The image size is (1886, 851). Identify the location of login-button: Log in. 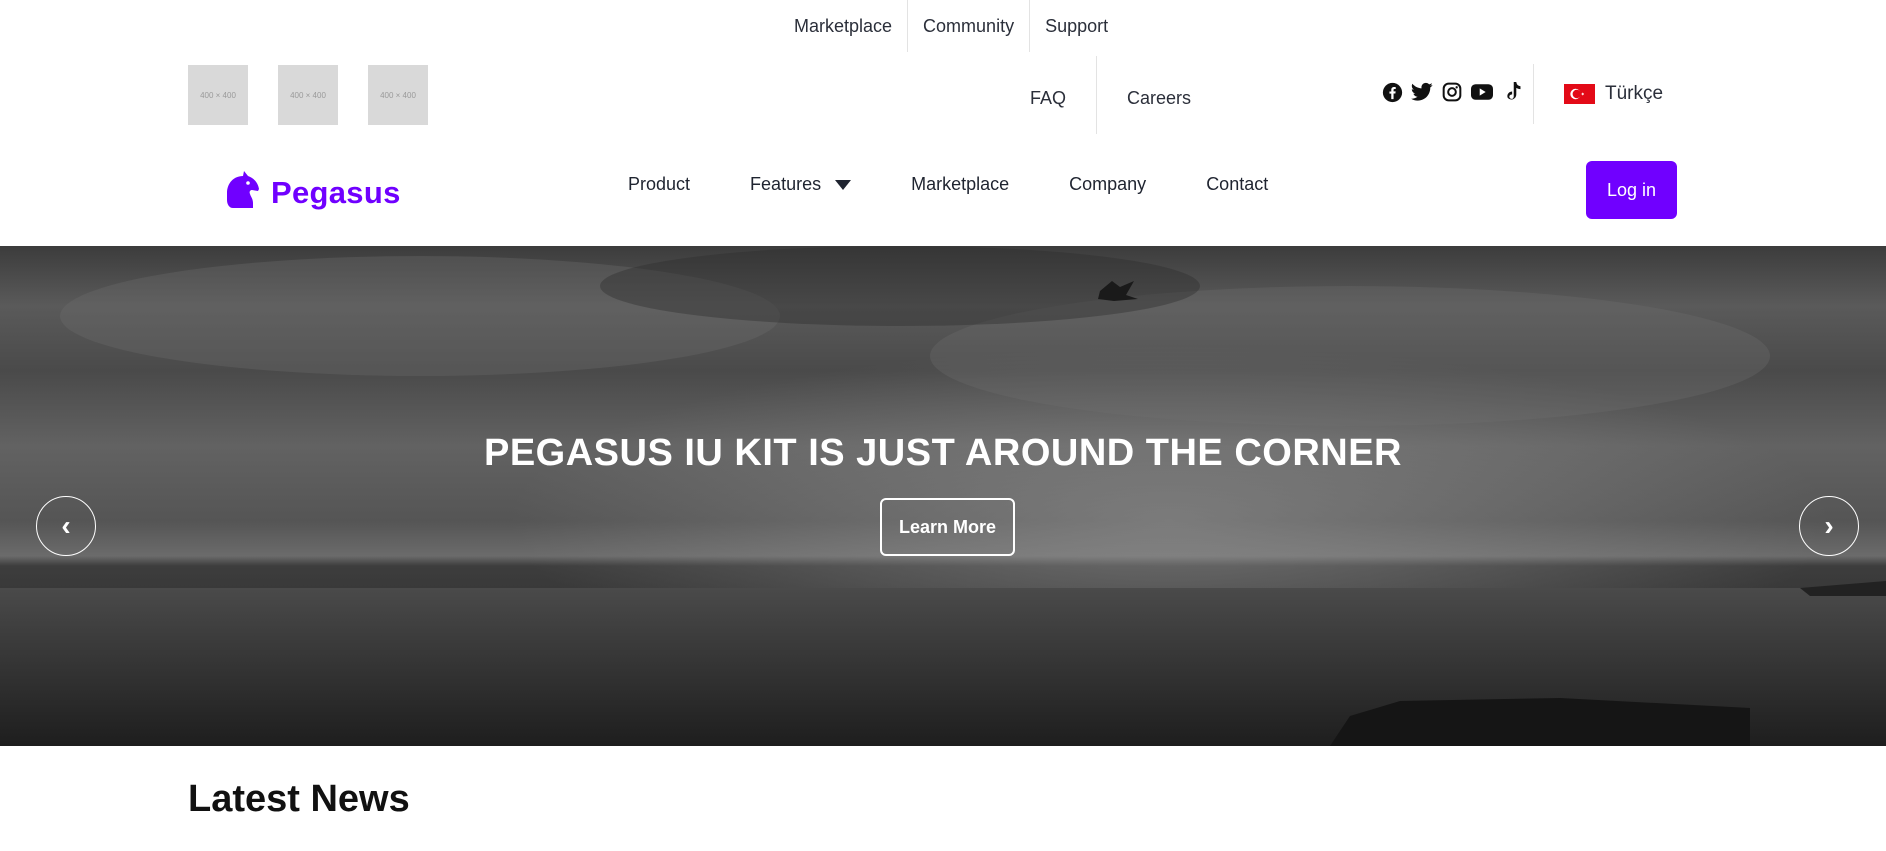
(1631, 190).